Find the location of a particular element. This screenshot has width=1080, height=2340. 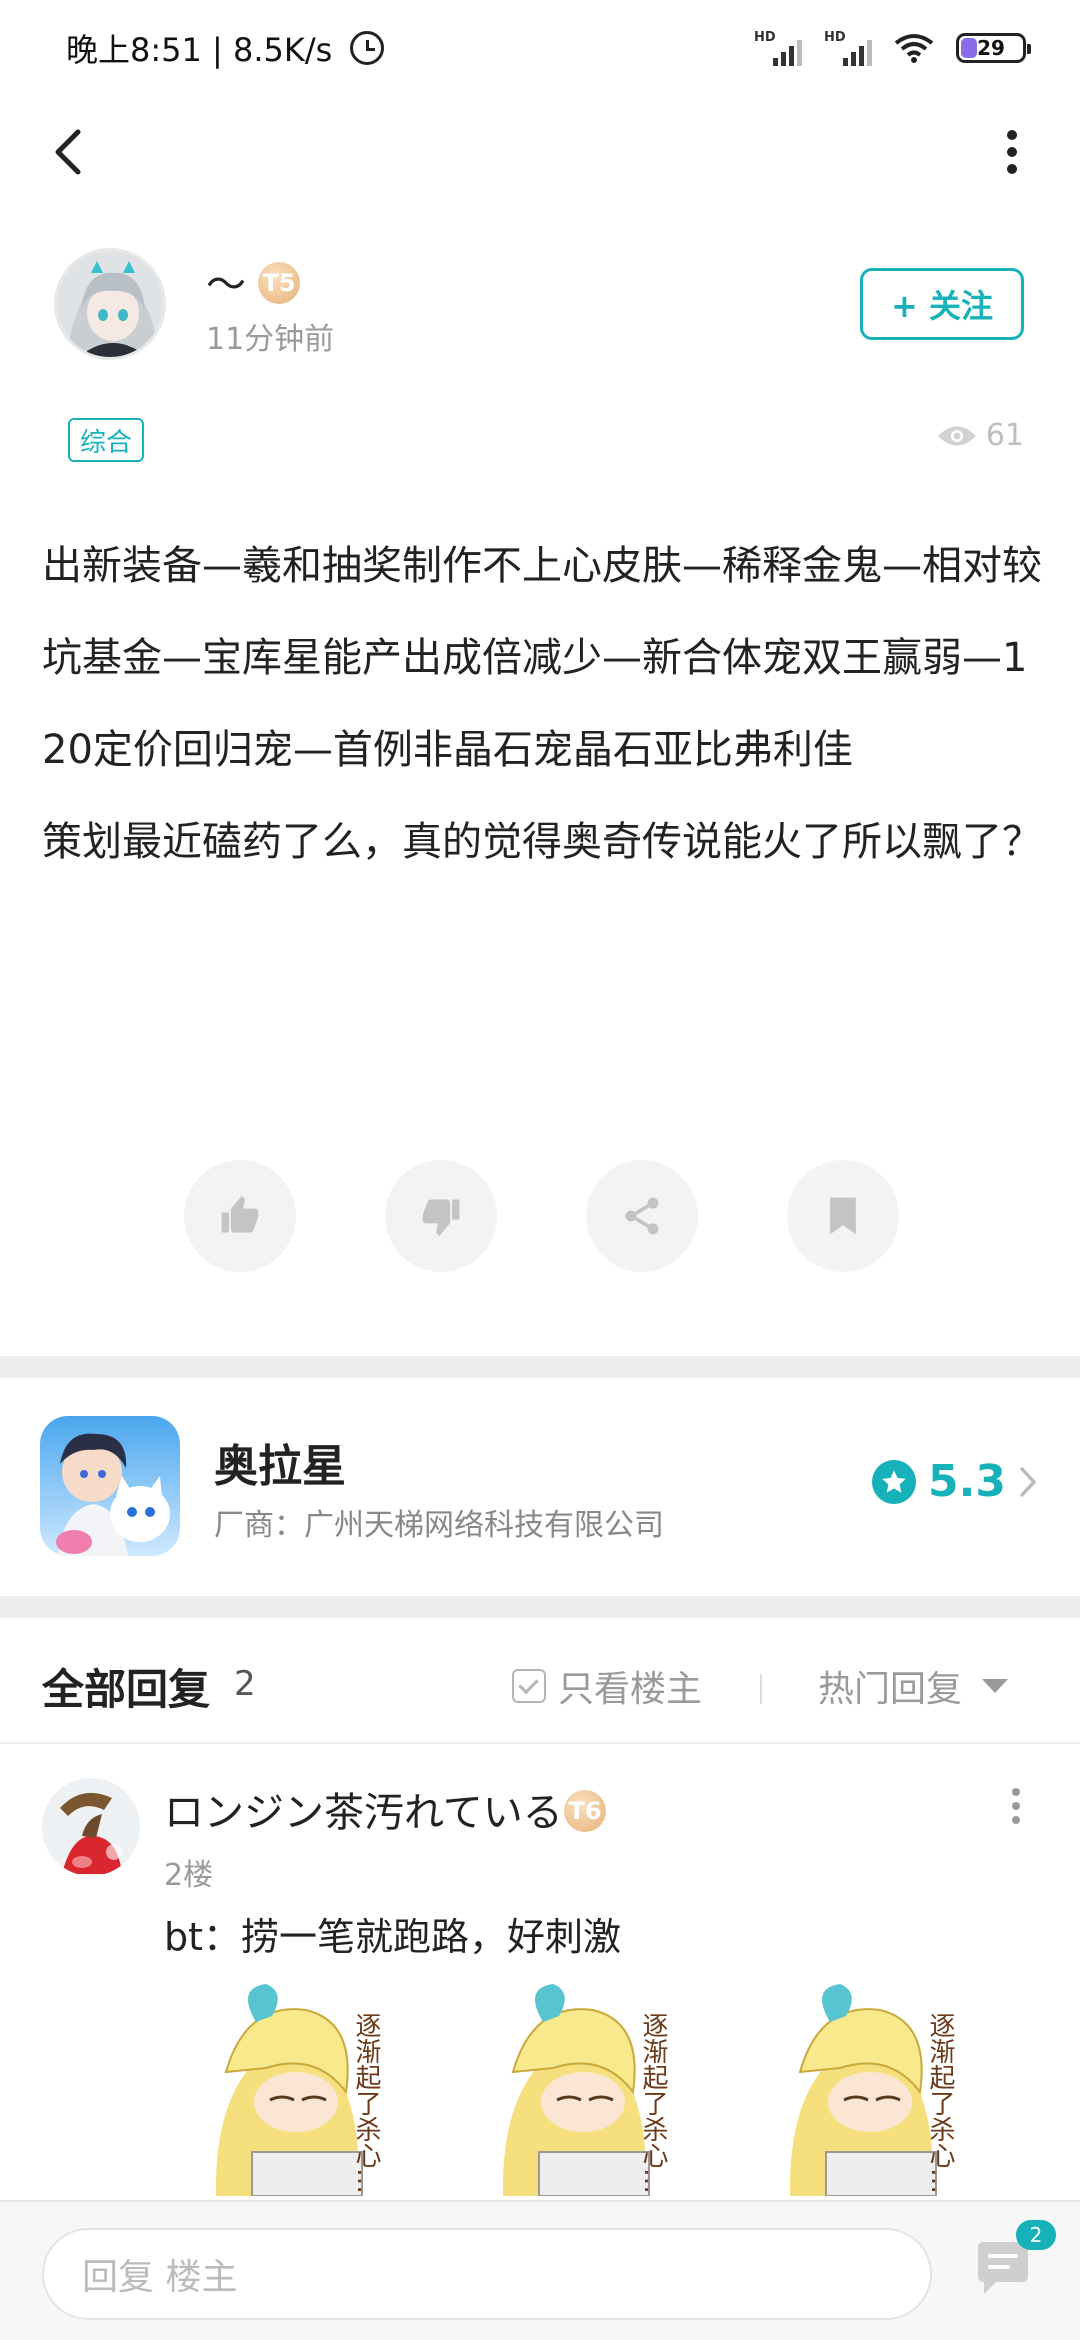

triangle-down-icon is located at coordinates (995, 1686).